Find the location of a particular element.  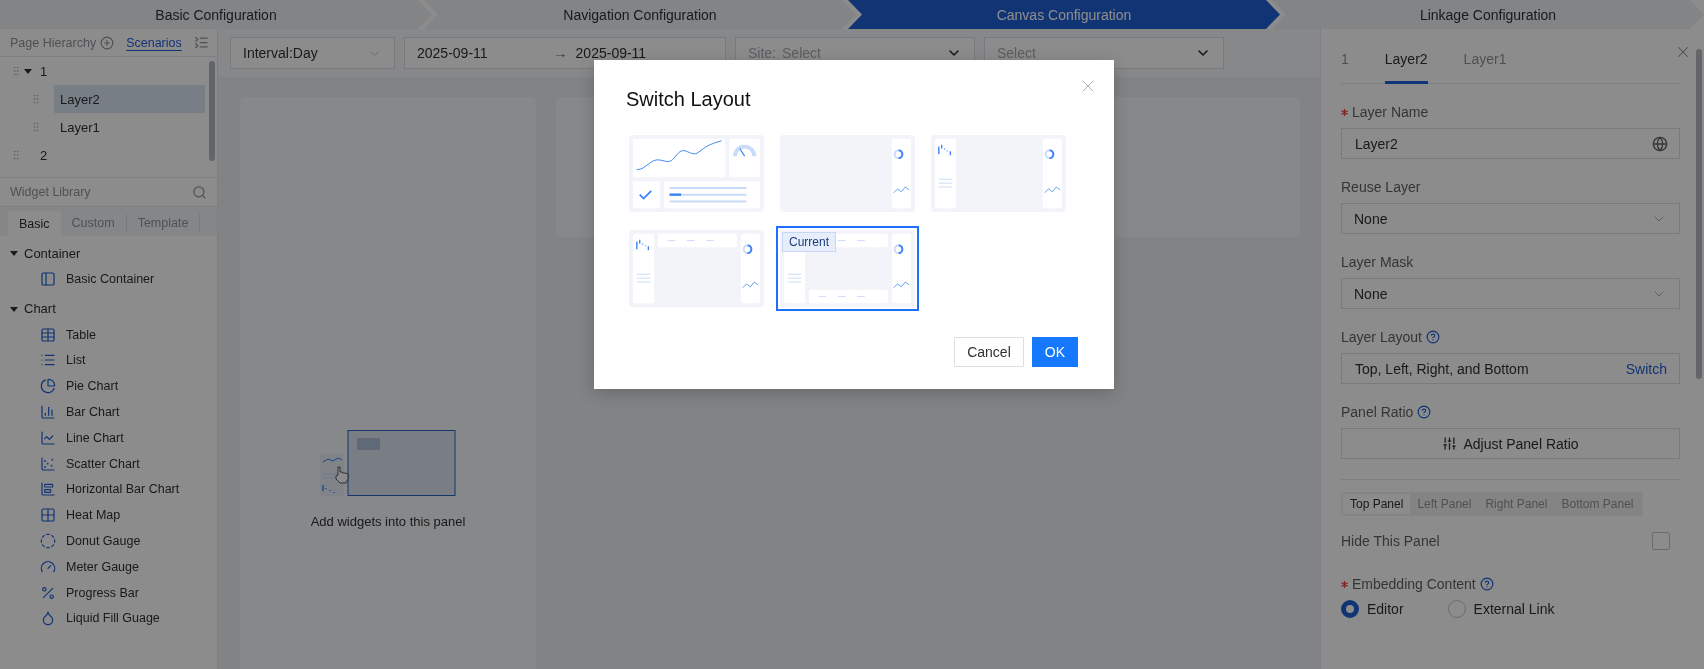

scatter-chart-icon is located at coordinates (48, 463).